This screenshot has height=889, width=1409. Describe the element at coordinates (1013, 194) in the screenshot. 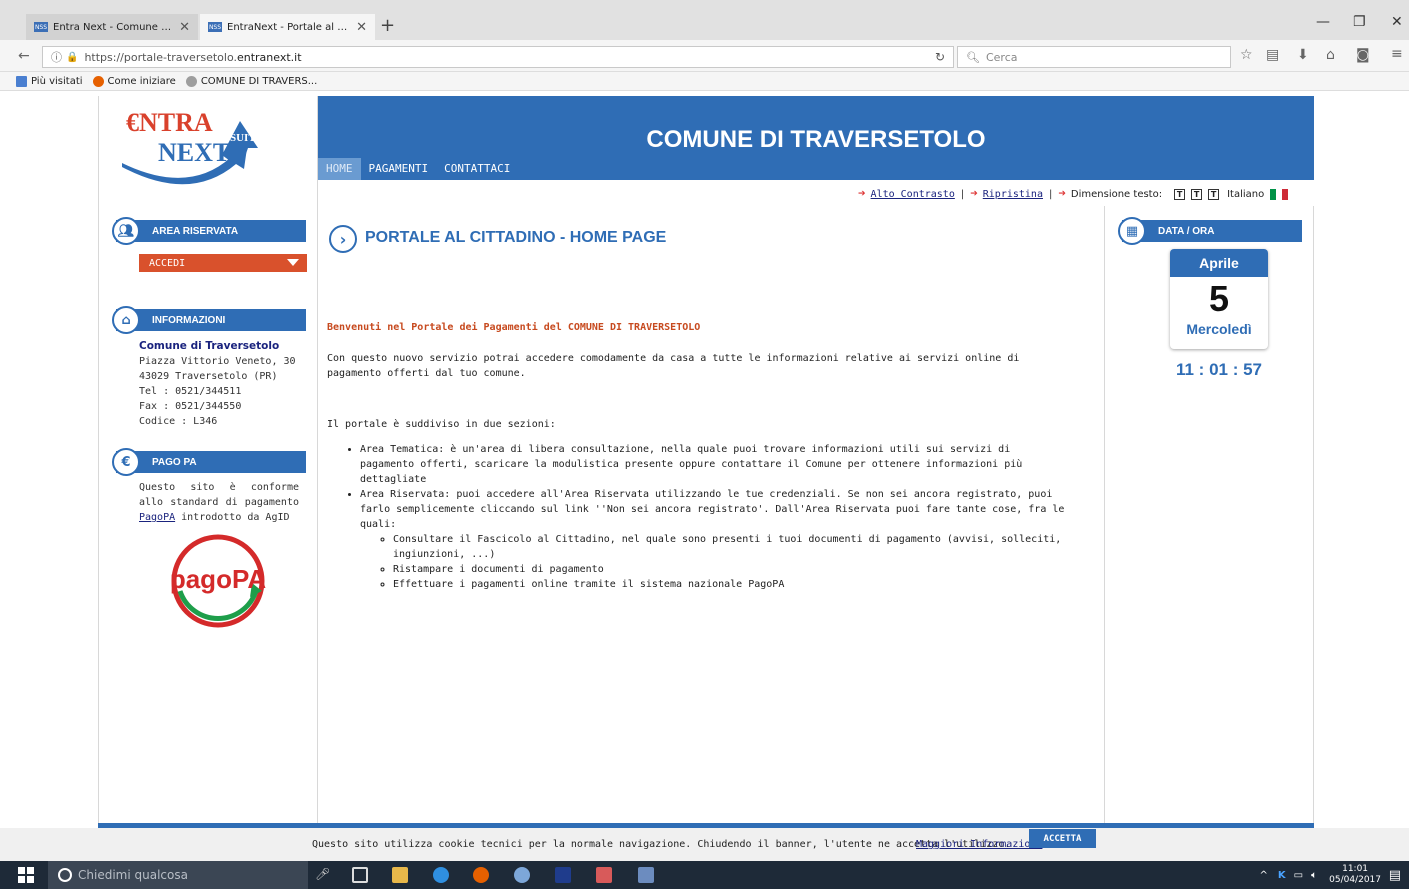

I see `restore-link: Ripristina` at that location.